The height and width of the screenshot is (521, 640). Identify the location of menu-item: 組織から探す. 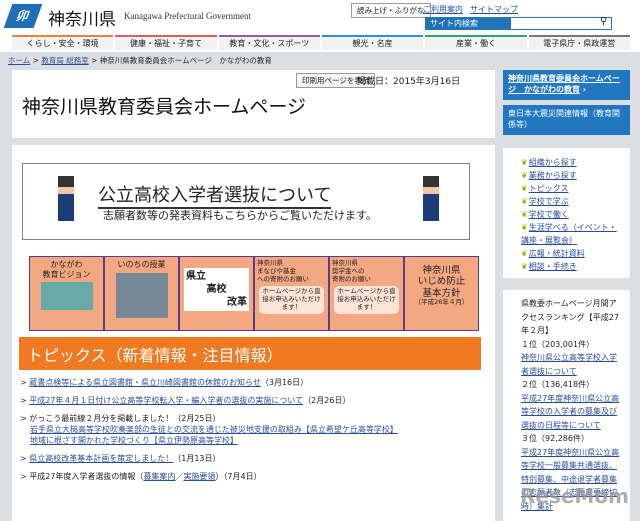
(572, 162).